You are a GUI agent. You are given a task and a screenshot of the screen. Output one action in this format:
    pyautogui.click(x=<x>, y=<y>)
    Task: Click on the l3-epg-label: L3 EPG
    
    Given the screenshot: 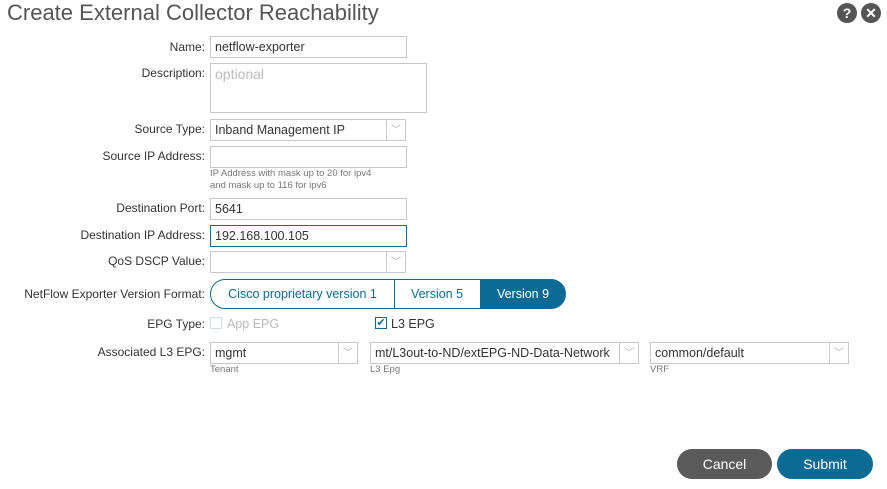 What is the action you would take?
    pyautogui.click(x=413, y=324)
    